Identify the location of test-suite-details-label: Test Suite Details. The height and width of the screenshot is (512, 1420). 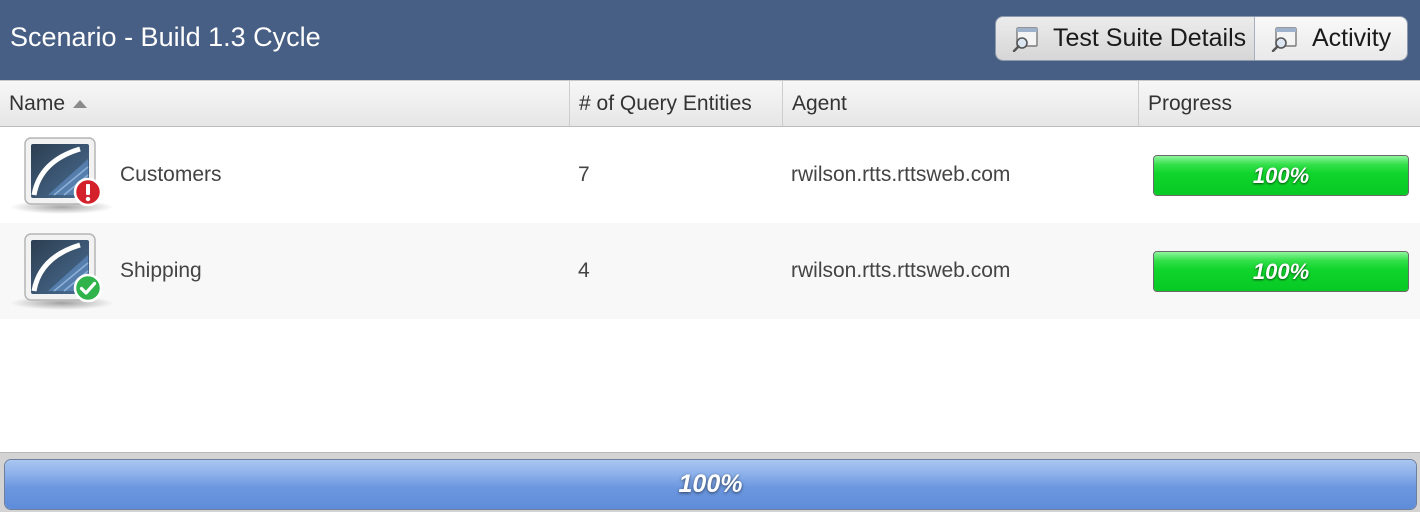
(1150, 38).